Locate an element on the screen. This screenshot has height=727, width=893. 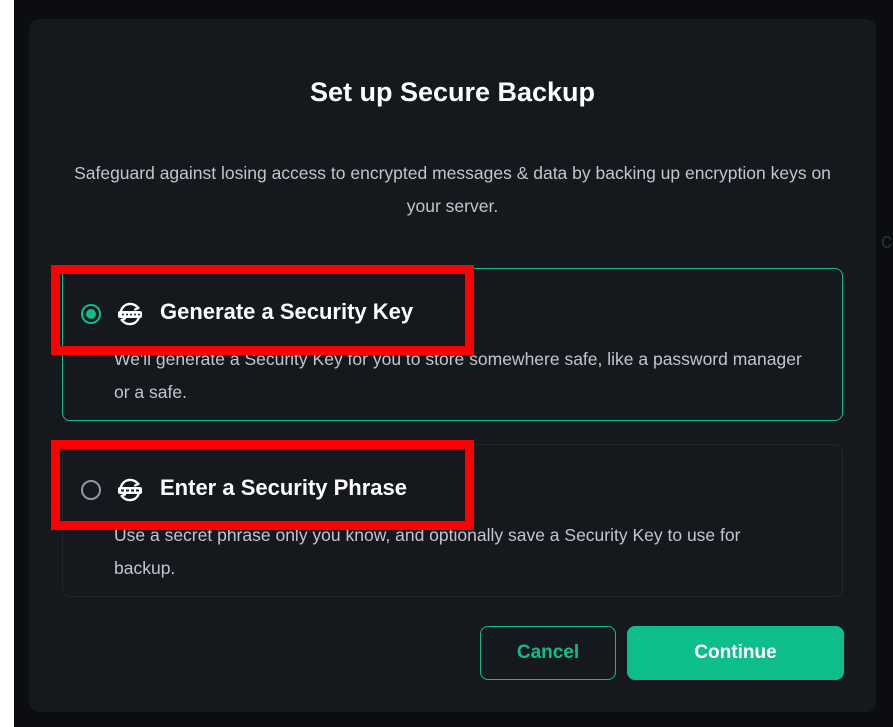
option-label: Generate a Security Key is located at coordinates (287, 311).